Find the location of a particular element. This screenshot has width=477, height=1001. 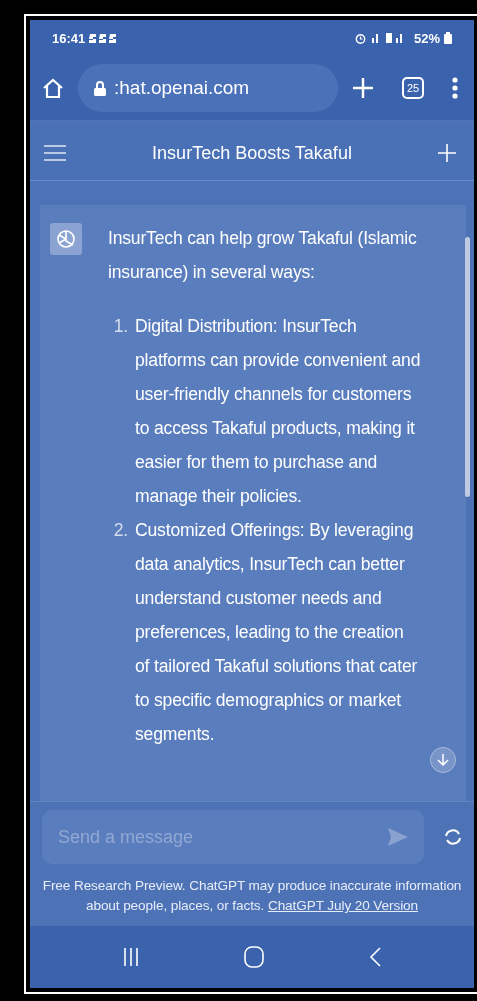

message-text: InsurTech can help grow Takaful (Islamic insurance) in several ways: is located at coordinates (263, 255).